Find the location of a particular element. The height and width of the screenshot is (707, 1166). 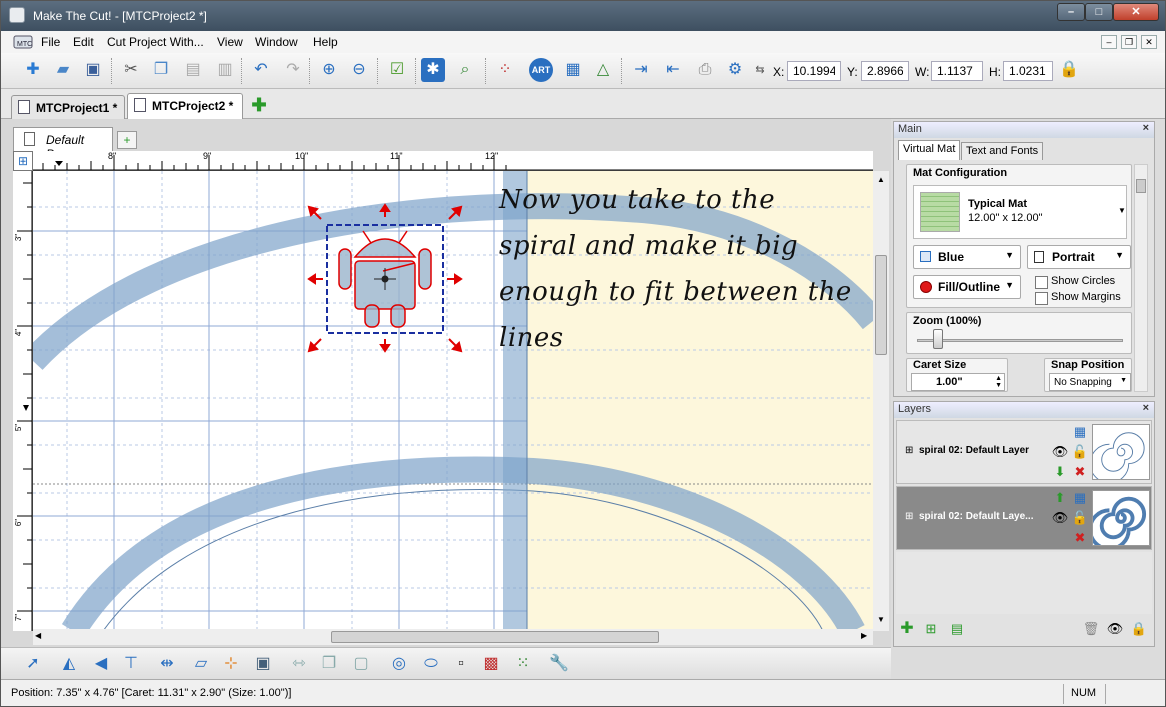

skew-icon: ▱ is located at coordinates (201, 664).